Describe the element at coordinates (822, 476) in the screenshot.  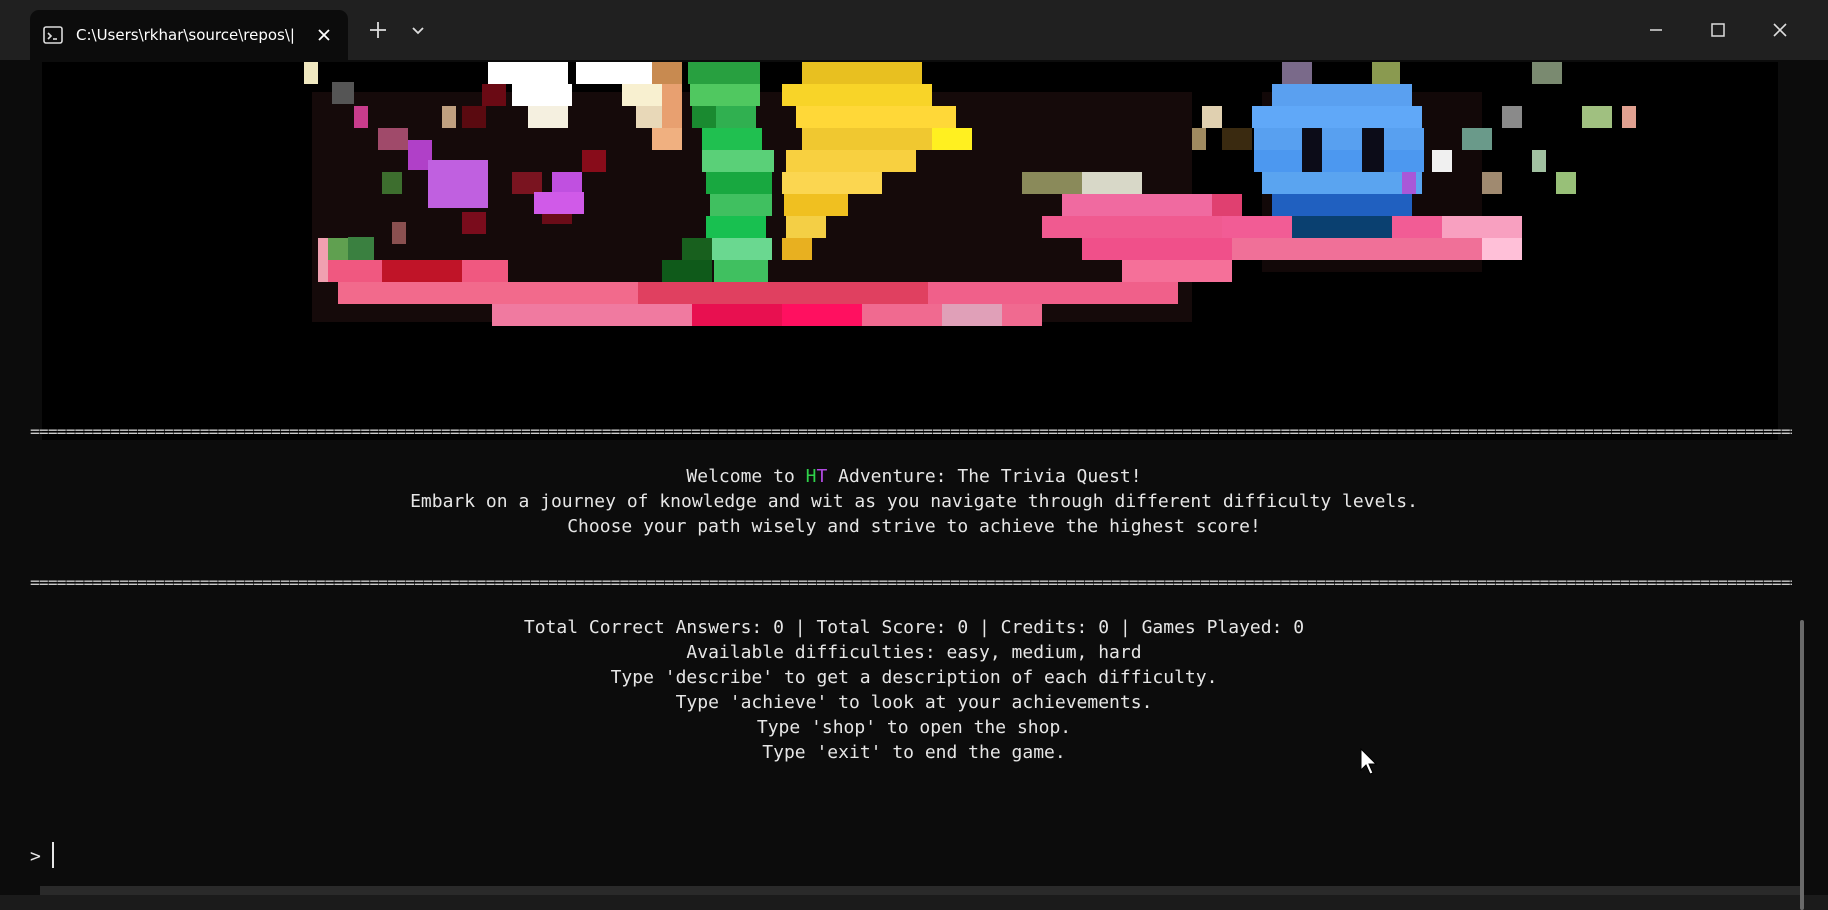
I see `welcome-letter-t: T` at that location.